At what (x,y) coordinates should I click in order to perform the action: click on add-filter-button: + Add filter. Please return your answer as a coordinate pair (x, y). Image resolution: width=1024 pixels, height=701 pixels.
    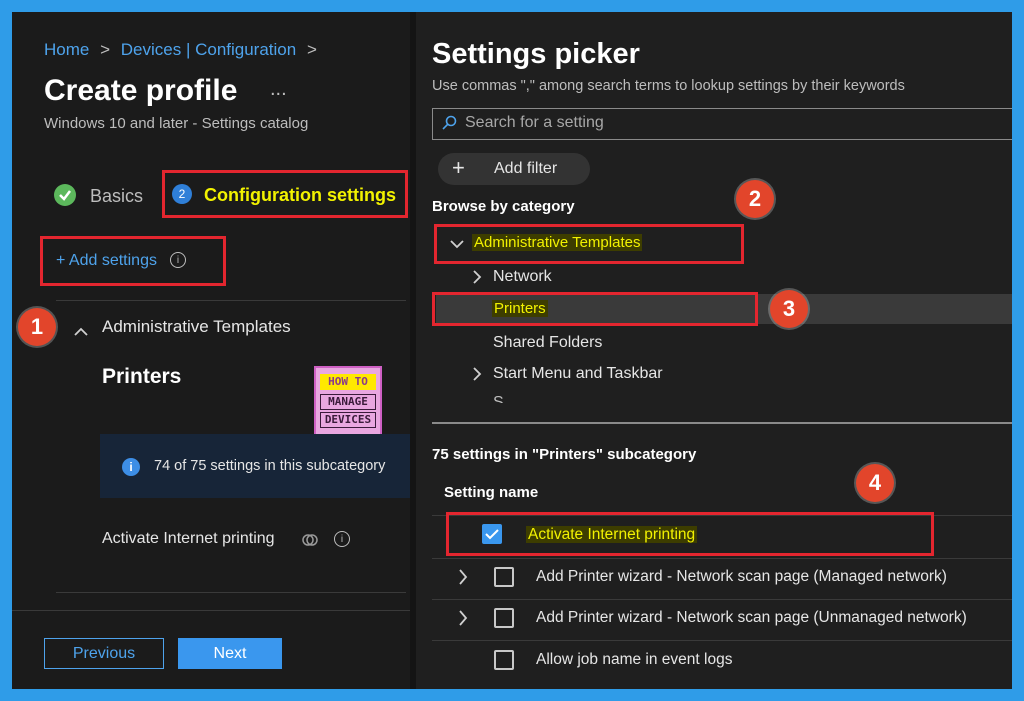
    Looking at the image, I should click on (514, 169).